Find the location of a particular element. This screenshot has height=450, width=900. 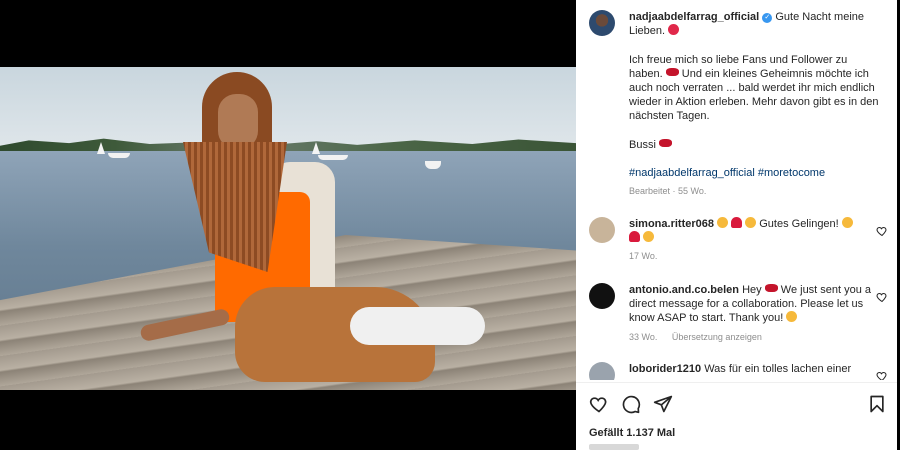

comment-age: 17 Wo. is located at coordinates (643, 256).